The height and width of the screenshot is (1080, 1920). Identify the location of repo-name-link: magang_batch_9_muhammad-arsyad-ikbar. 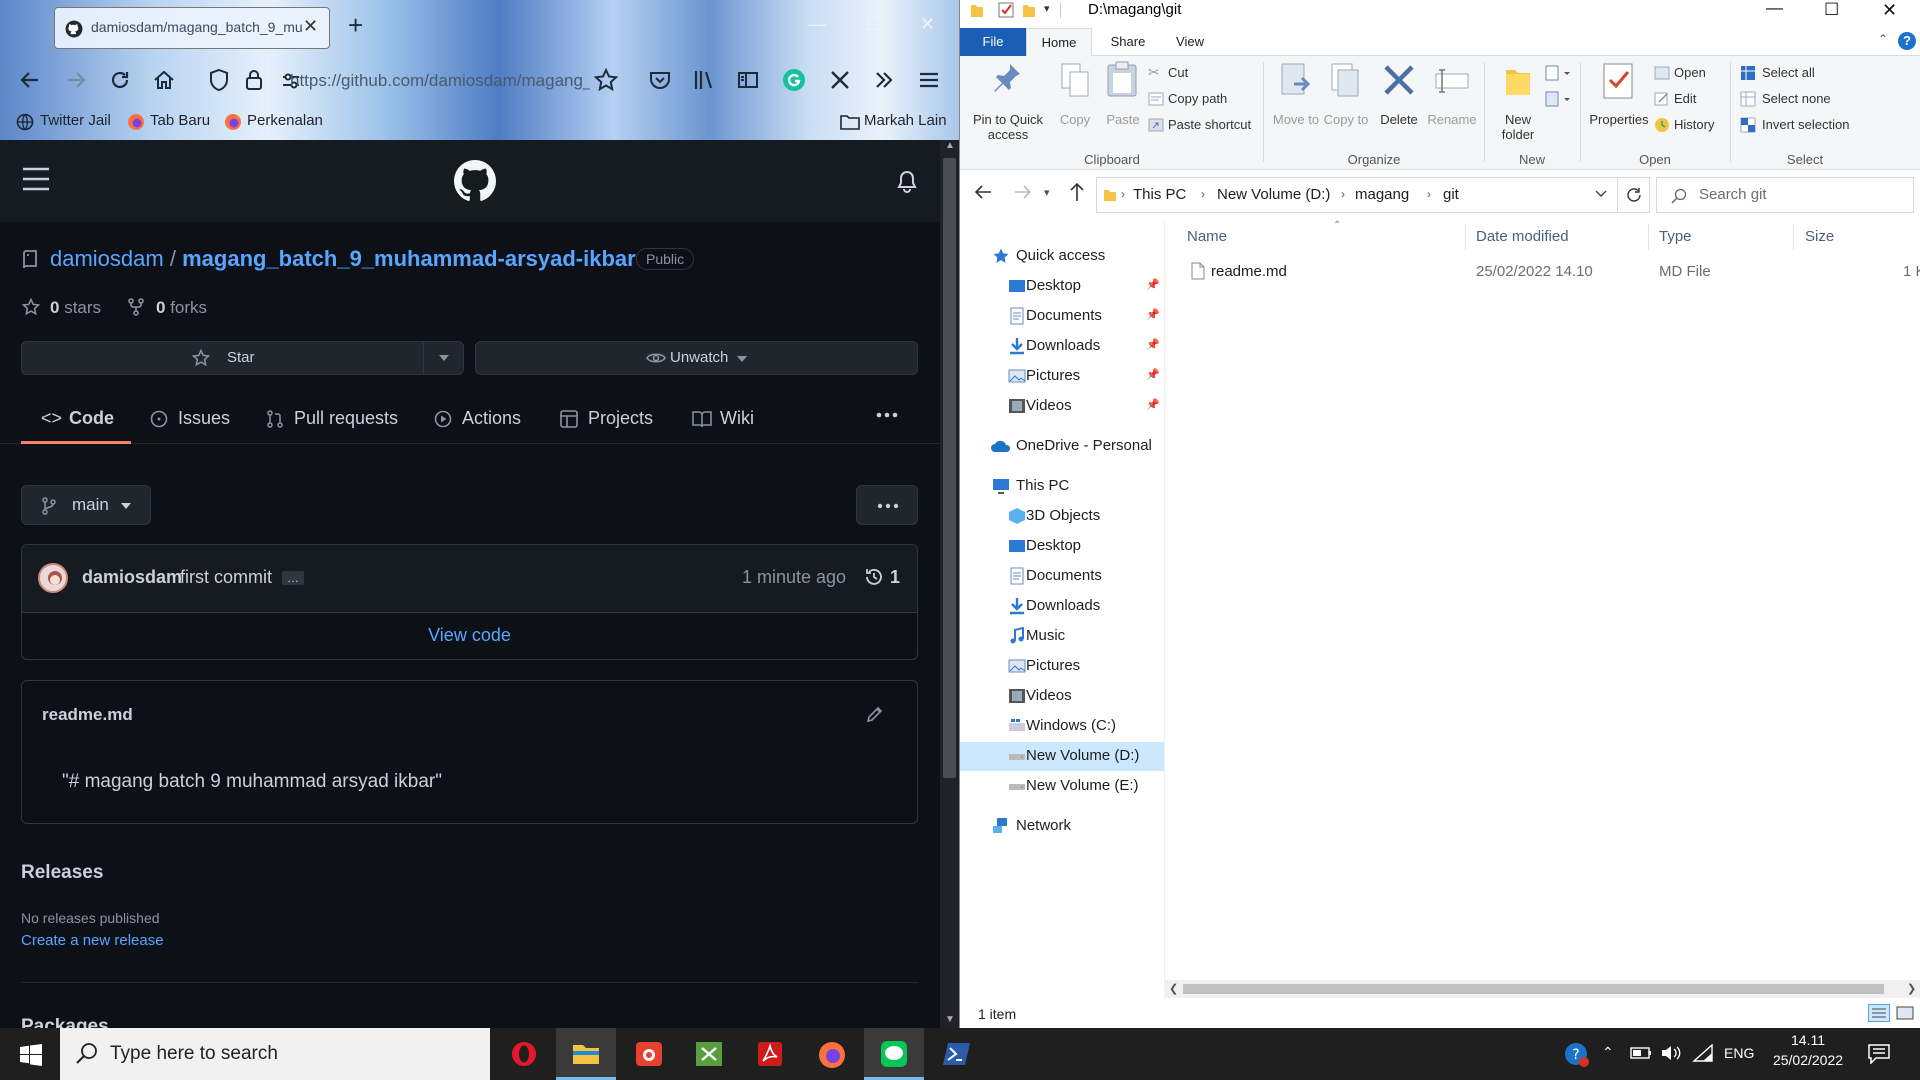
(409, 258).